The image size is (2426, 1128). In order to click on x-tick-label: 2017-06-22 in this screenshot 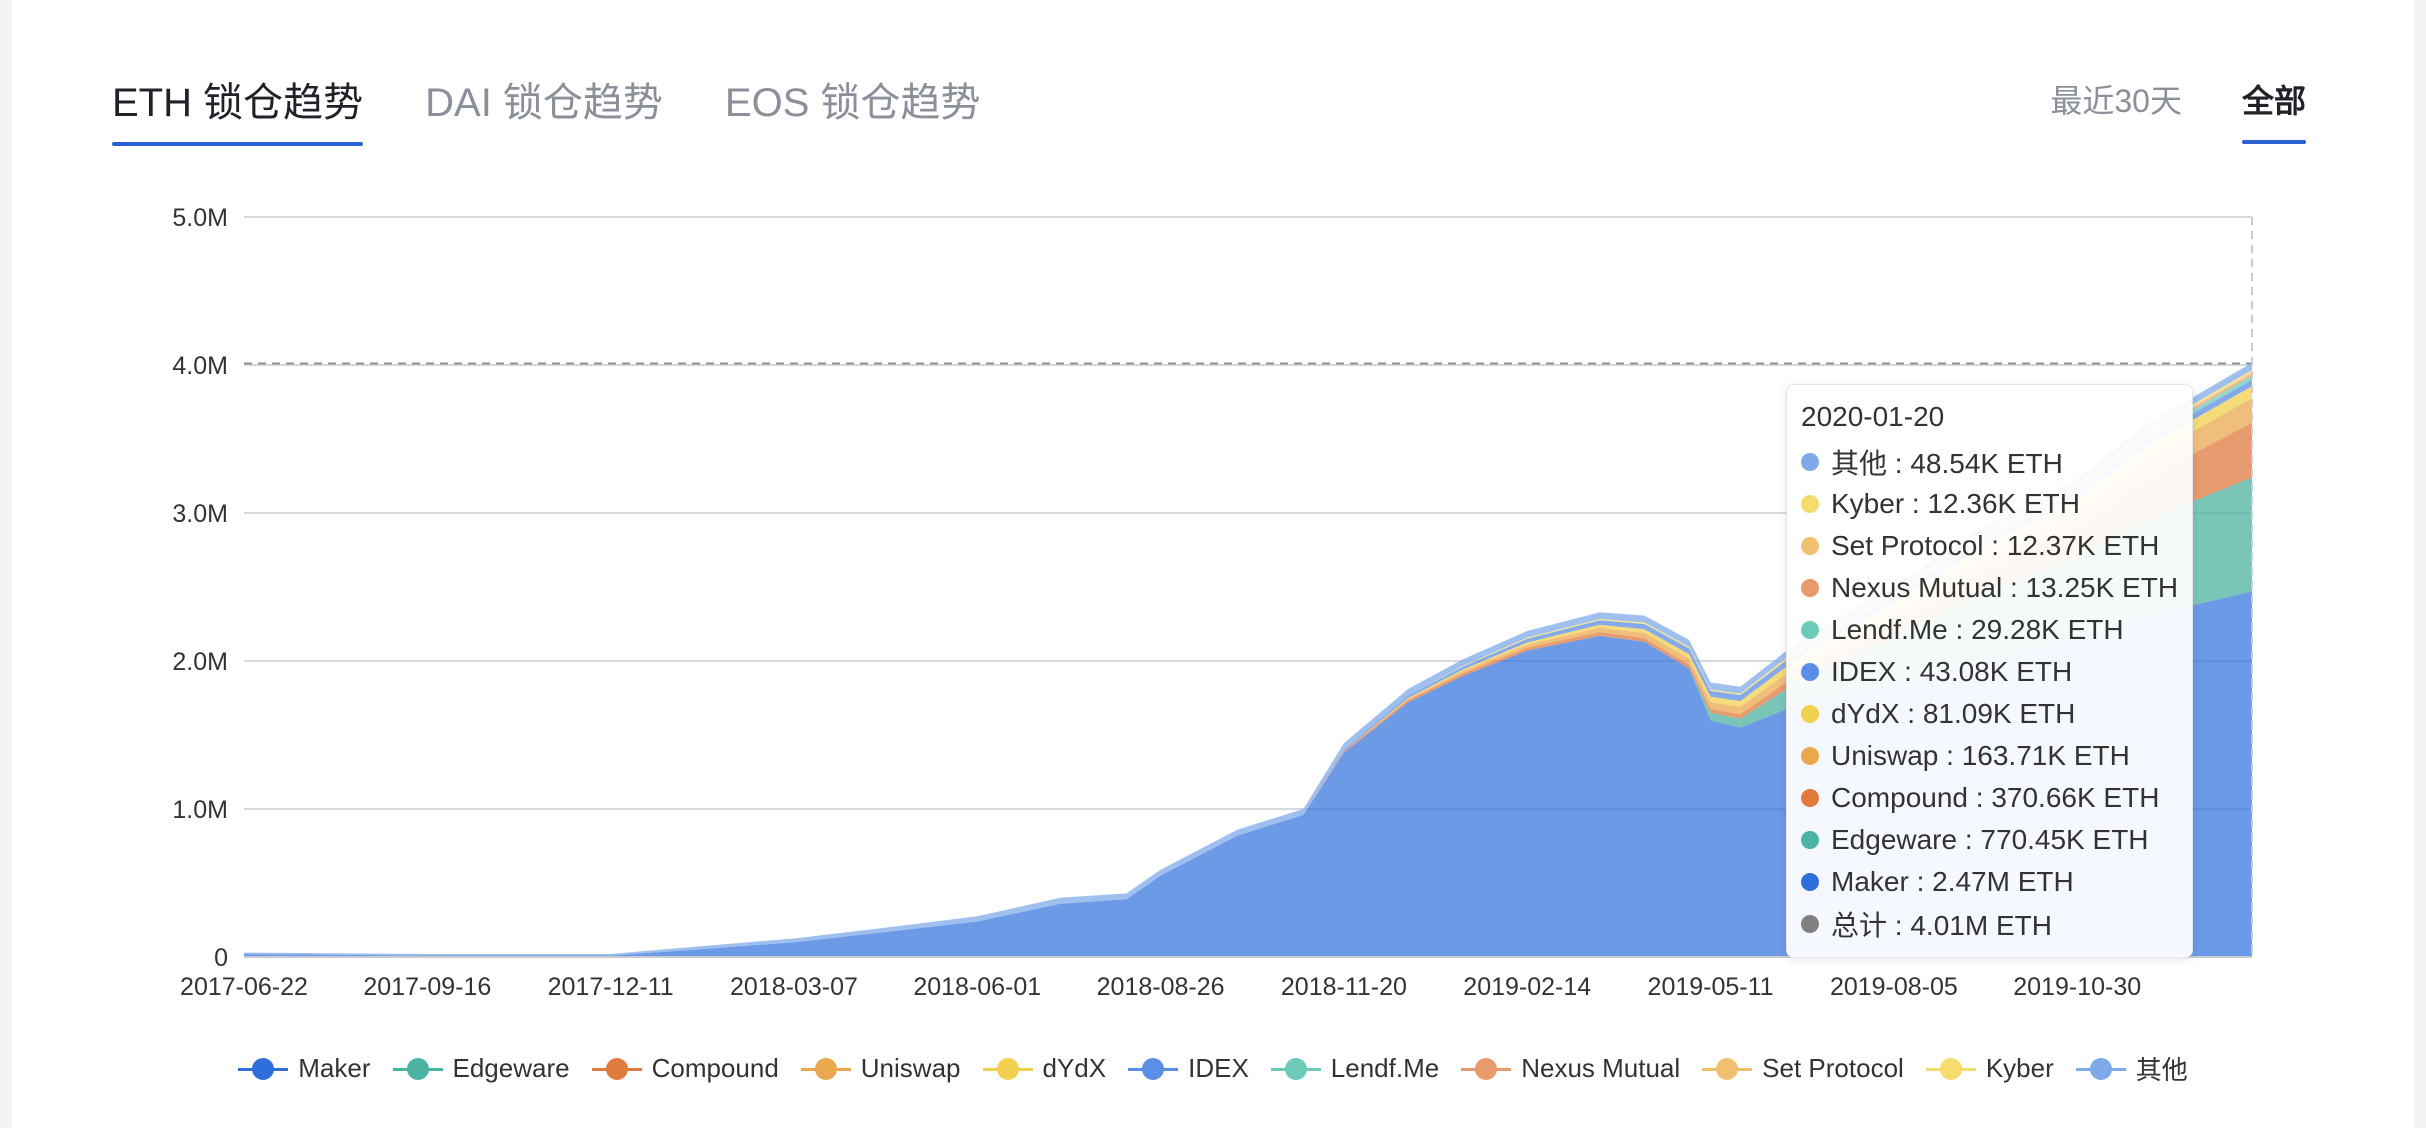, I will do `click(244, 987)`.